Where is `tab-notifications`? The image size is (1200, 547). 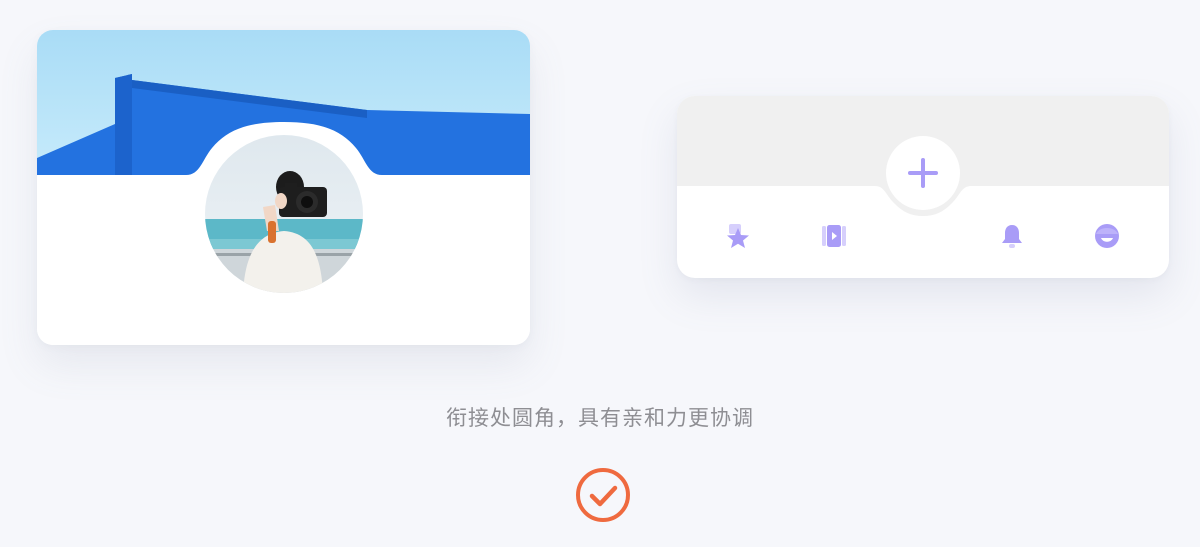 tab-notifications is located at coordinates (1012, 236).